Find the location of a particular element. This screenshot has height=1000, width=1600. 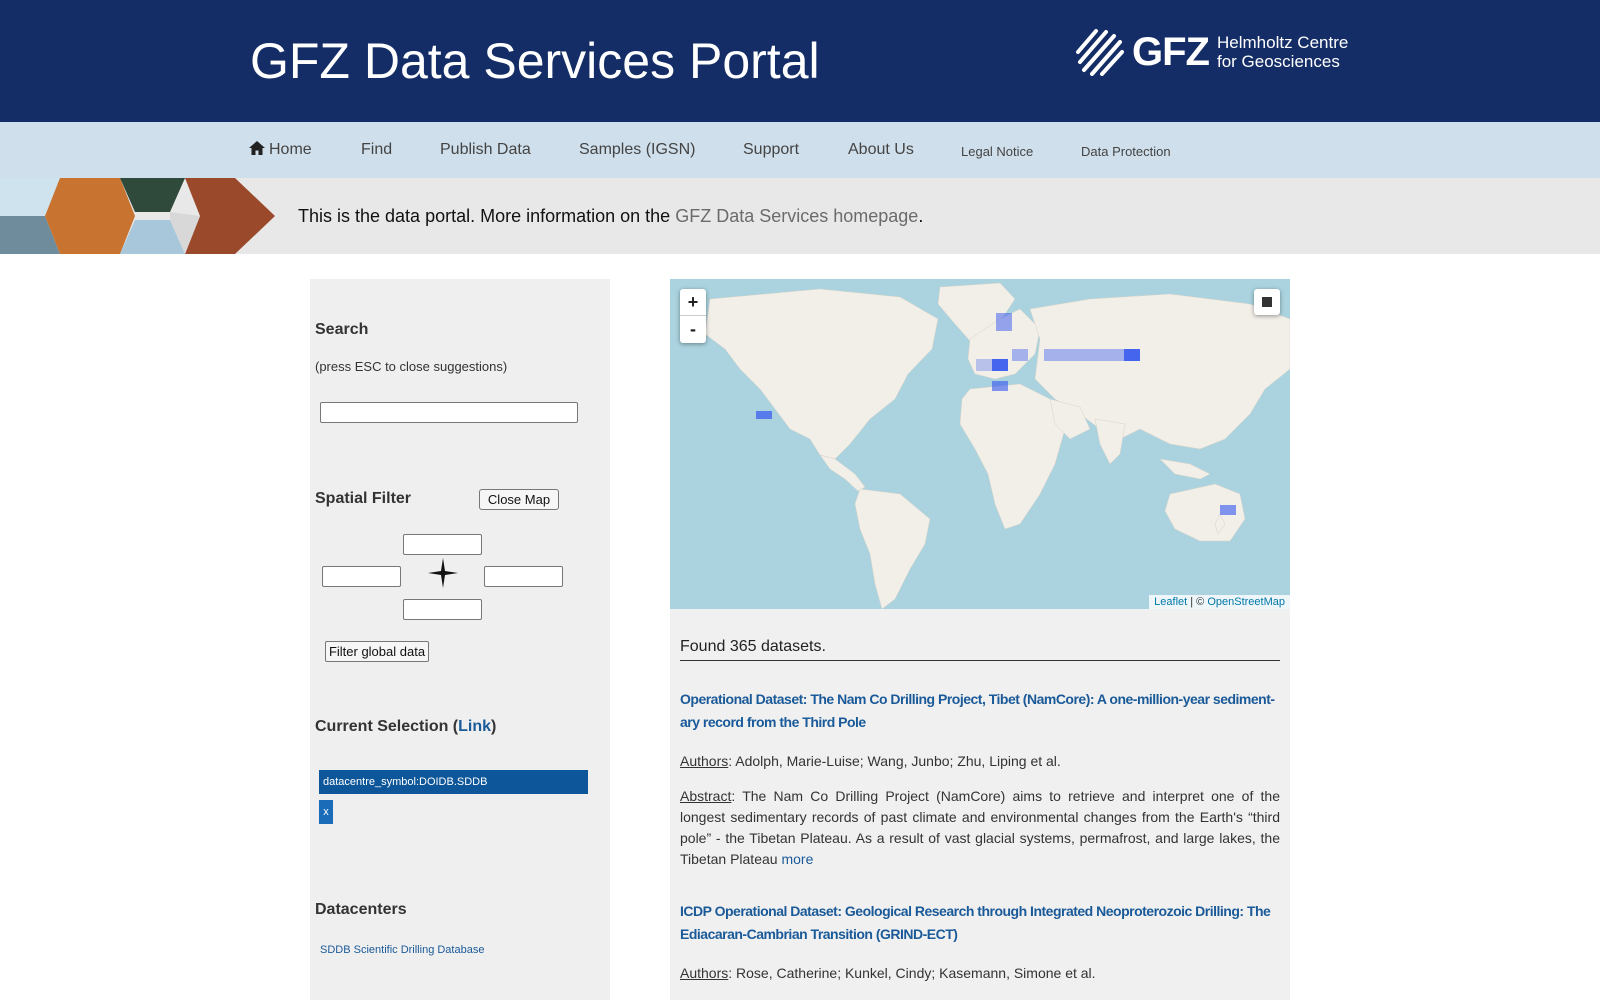

remove-selection-button: x is located at coordinates (326, 812).